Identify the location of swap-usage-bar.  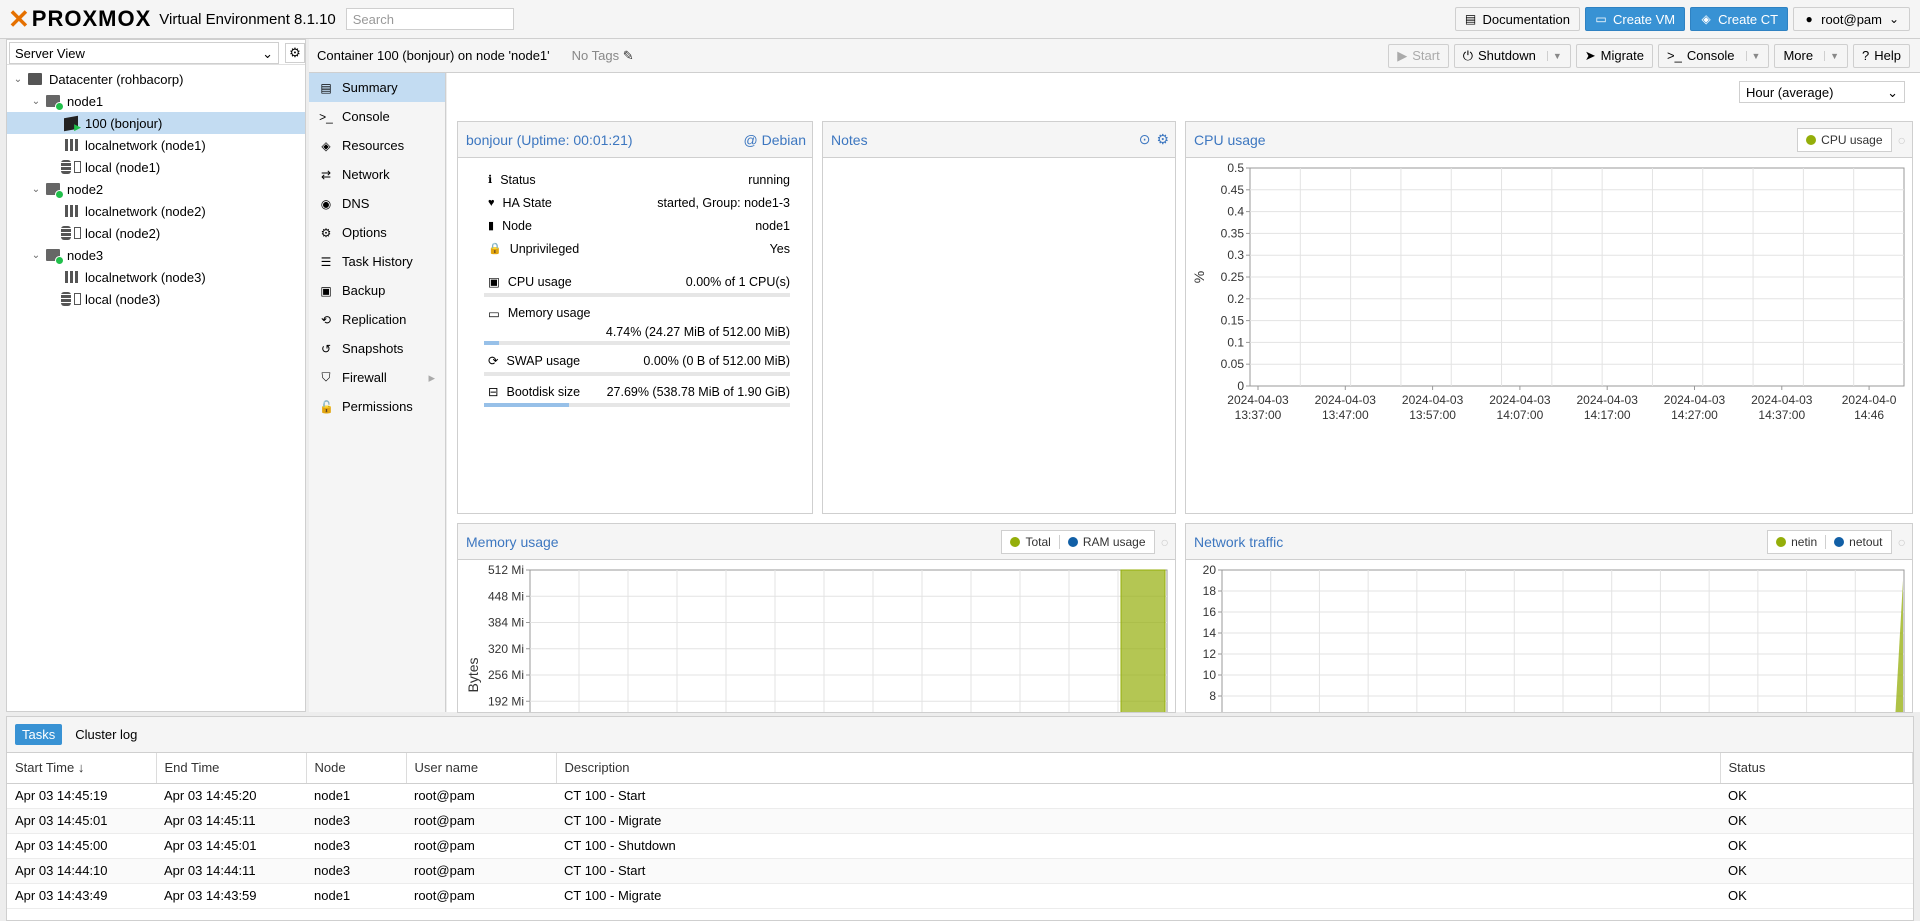
(637, 374).